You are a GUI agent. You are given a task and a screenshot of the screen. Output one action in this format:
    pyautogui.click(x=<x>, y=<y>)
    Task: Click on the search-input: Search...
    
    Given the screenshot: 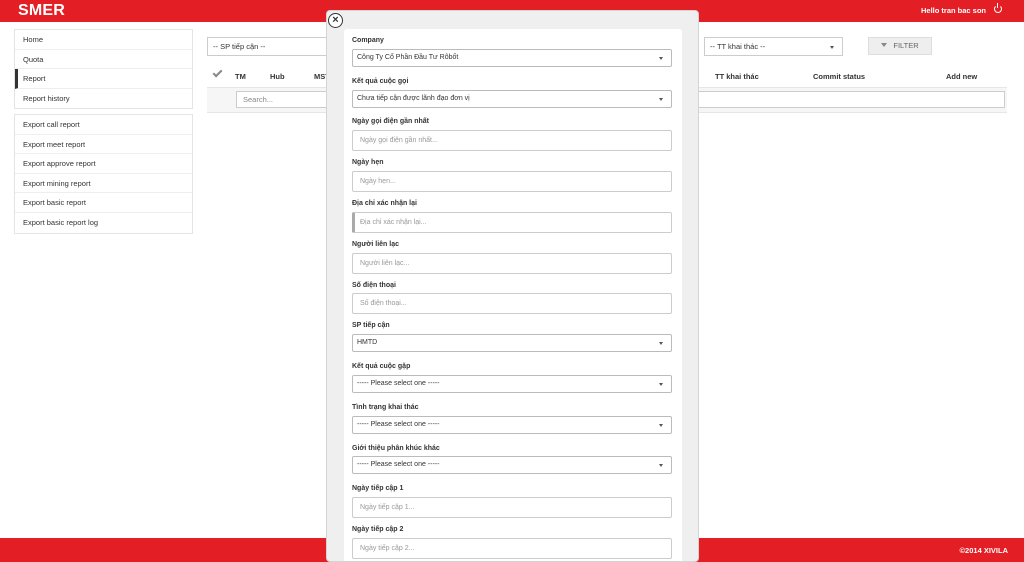 What is the action you would take?
    pyautogui.click(x=282, y=99)
    